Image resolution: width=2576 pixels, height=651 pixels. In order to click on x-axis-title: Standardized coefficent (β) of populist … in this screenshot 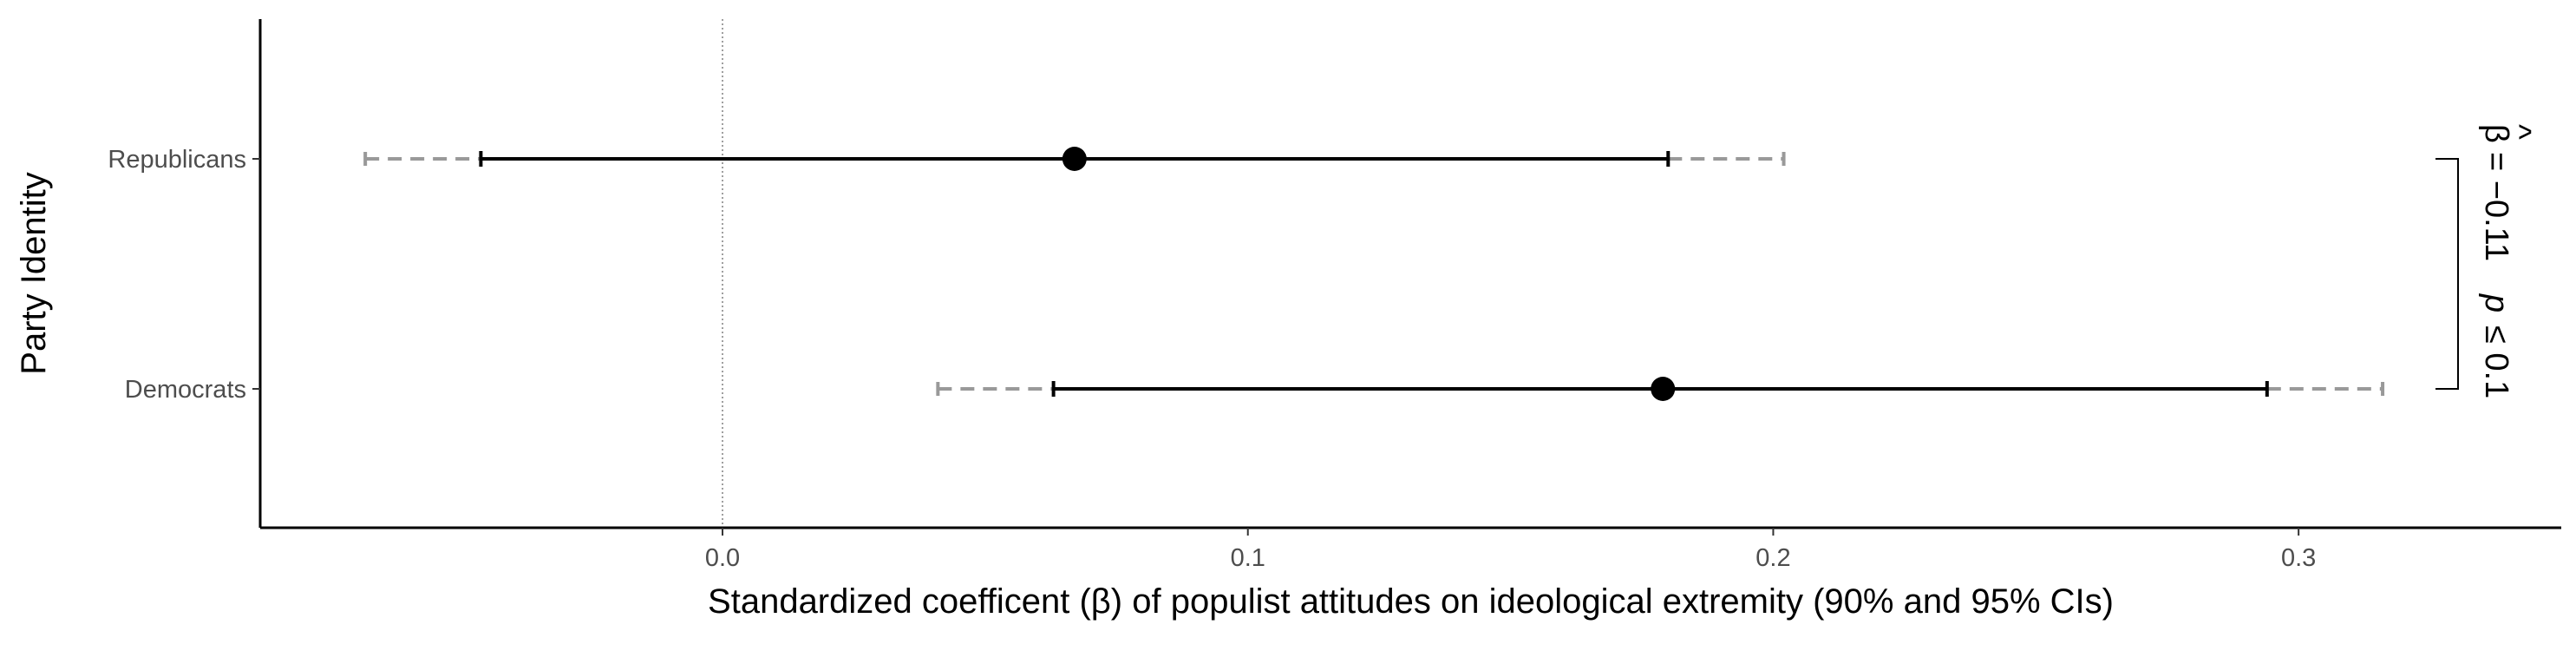, I will do `click(1411, 601)`.